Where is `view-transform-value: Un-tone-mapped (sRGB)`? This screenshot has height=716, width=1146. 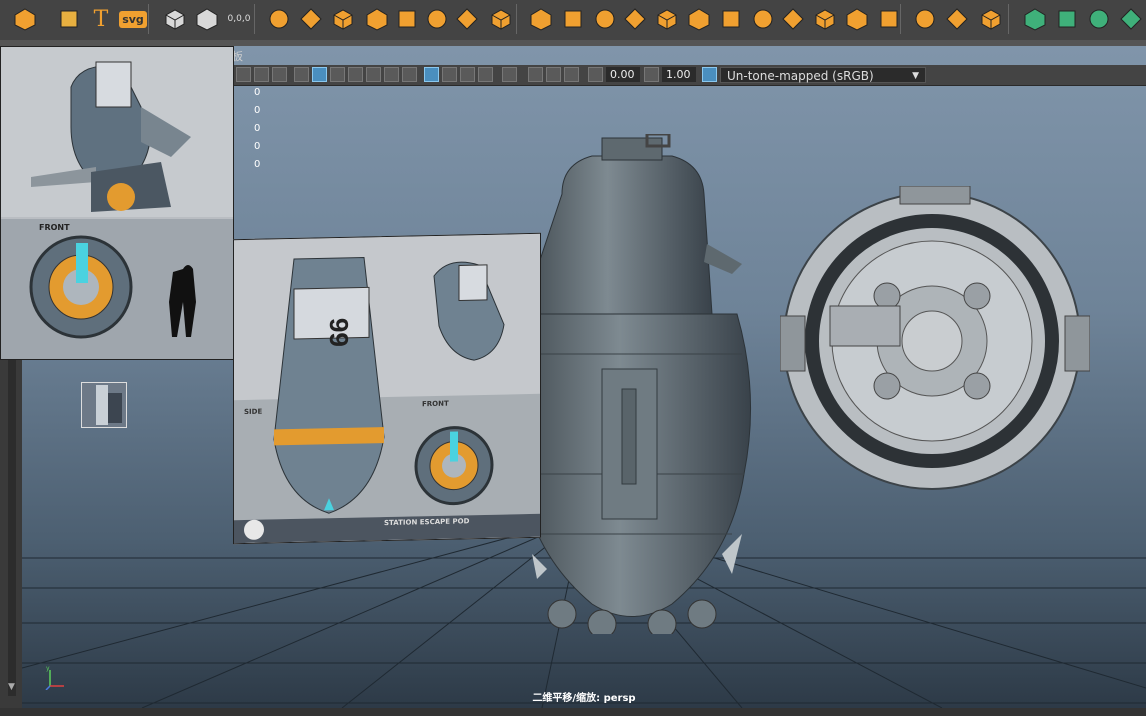
view-transform-value: Un-tone-mapped (sRGB) is located at coordinates (800, 76).